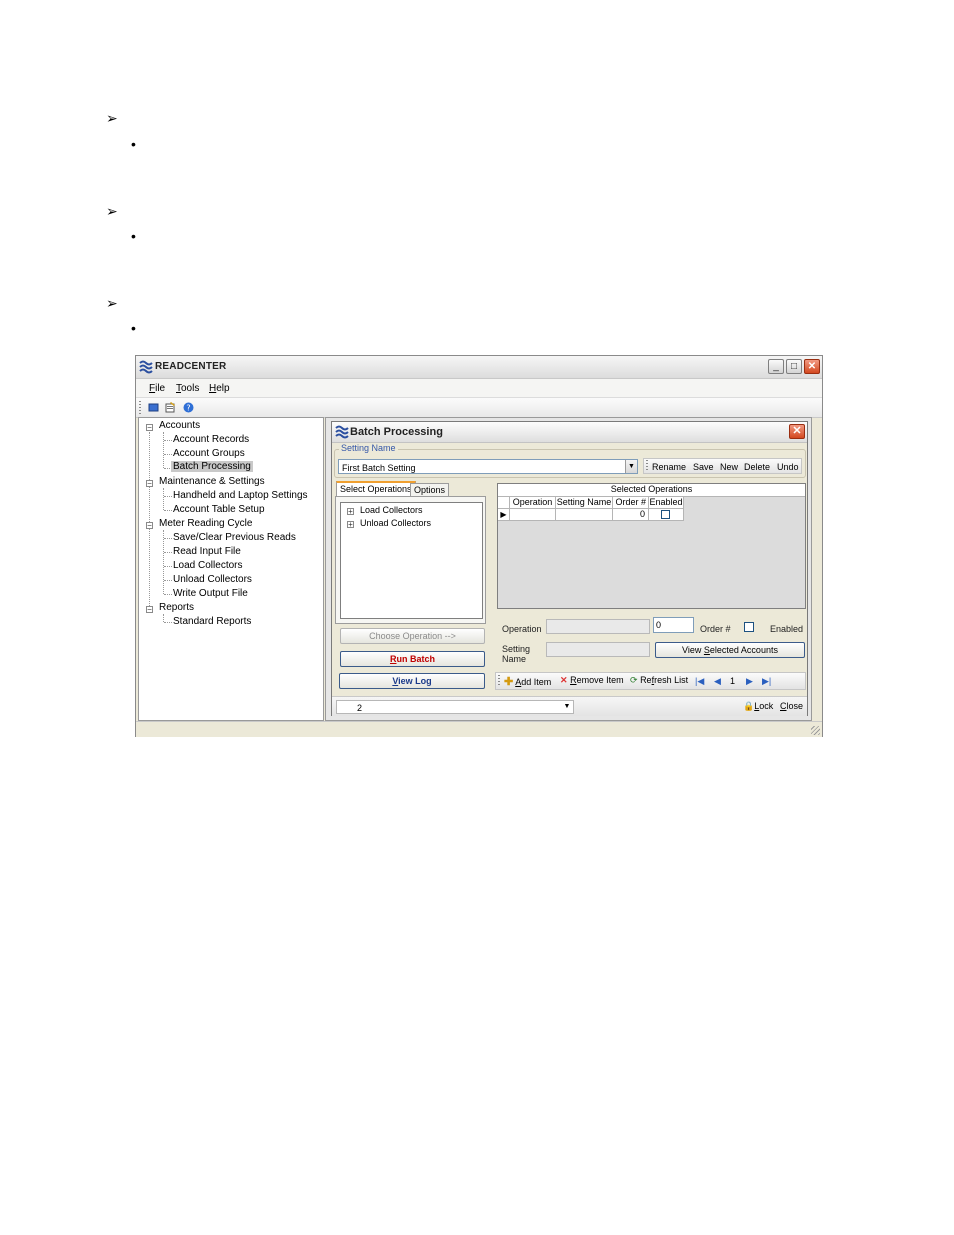 The width and height of the screenshot is (954, 1235). I want to click on tree-item-reports: Reports, so click(176, 607).